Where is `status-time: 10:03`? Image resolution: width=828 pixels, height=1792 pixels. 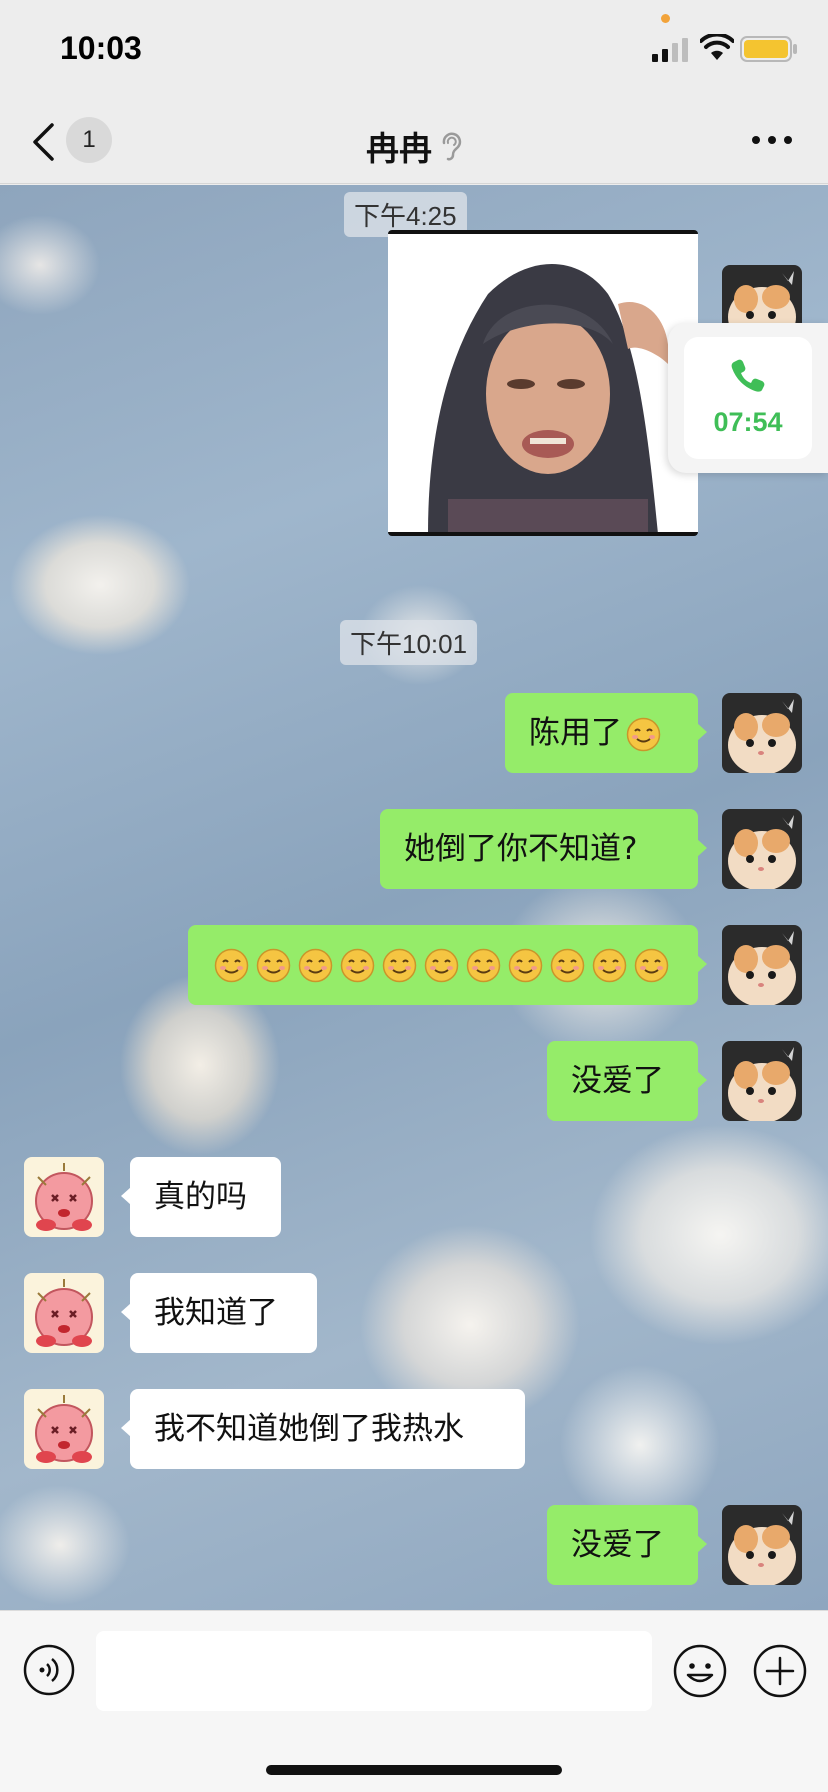
status-time: 10:03 is located at coordinates (101, 48).